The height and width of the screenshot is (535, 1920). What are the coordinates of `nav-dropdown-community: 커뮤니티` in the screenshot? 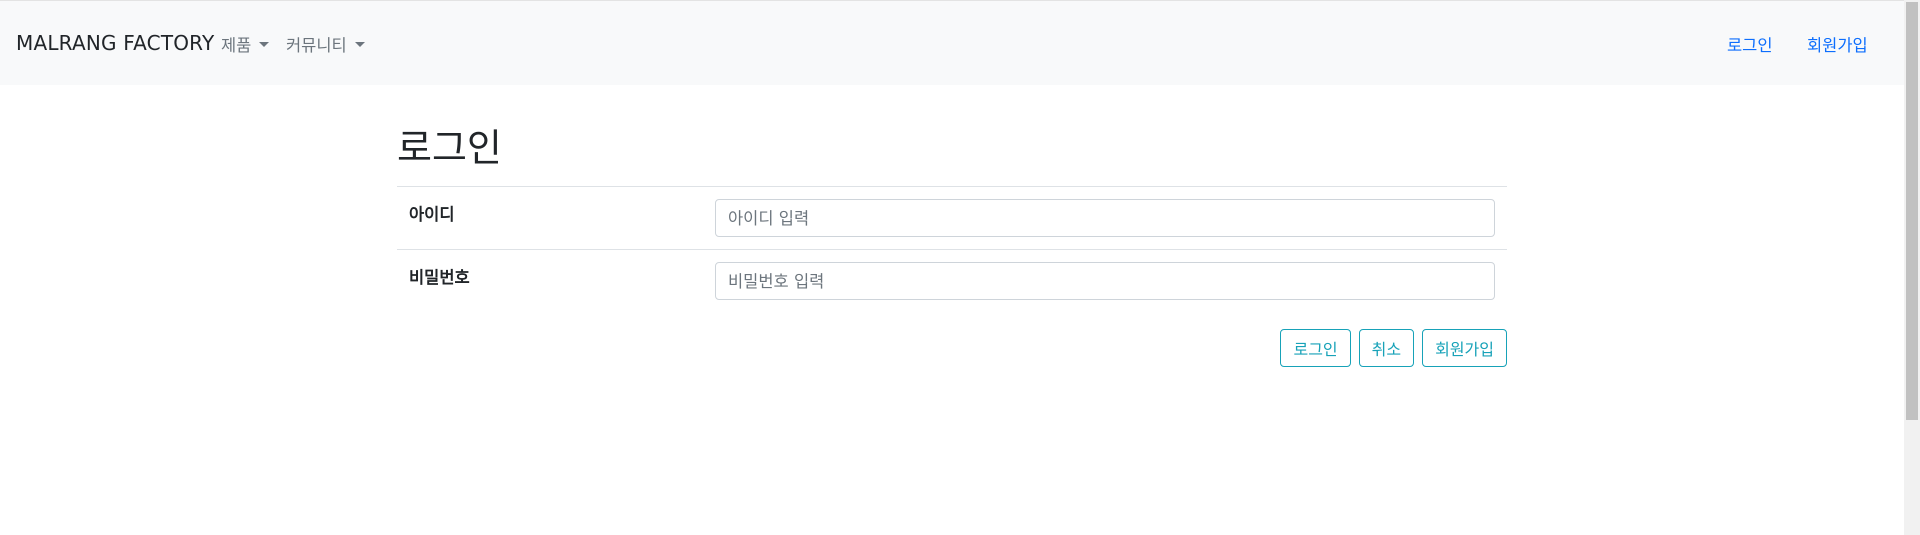 It's located at (325, 44).